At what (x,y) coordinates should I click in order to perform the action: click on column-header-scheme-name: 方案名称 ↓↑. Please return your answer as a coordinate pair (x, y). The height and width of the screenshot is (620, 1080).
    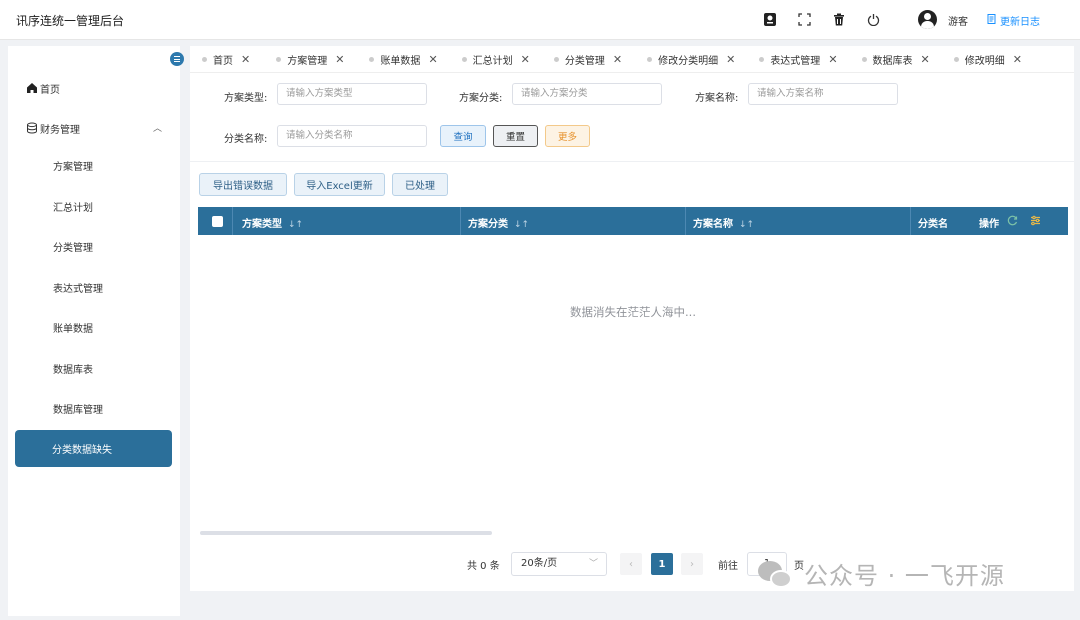
    Looking at the image, I should click on (723, 222).